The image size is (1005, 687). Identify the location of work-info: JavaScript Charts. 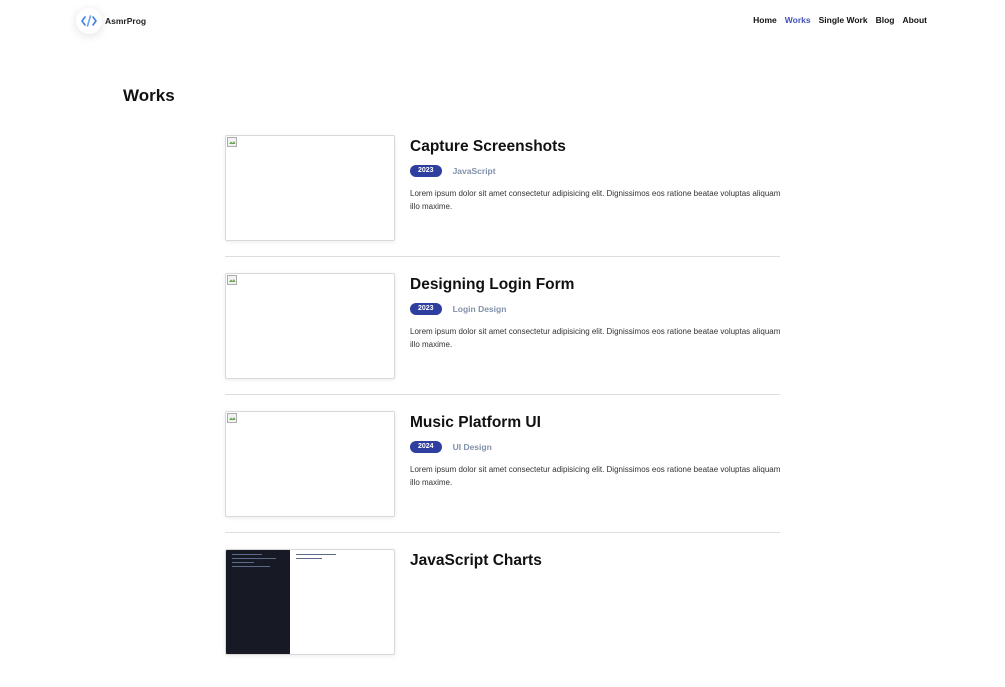
(595, 560).